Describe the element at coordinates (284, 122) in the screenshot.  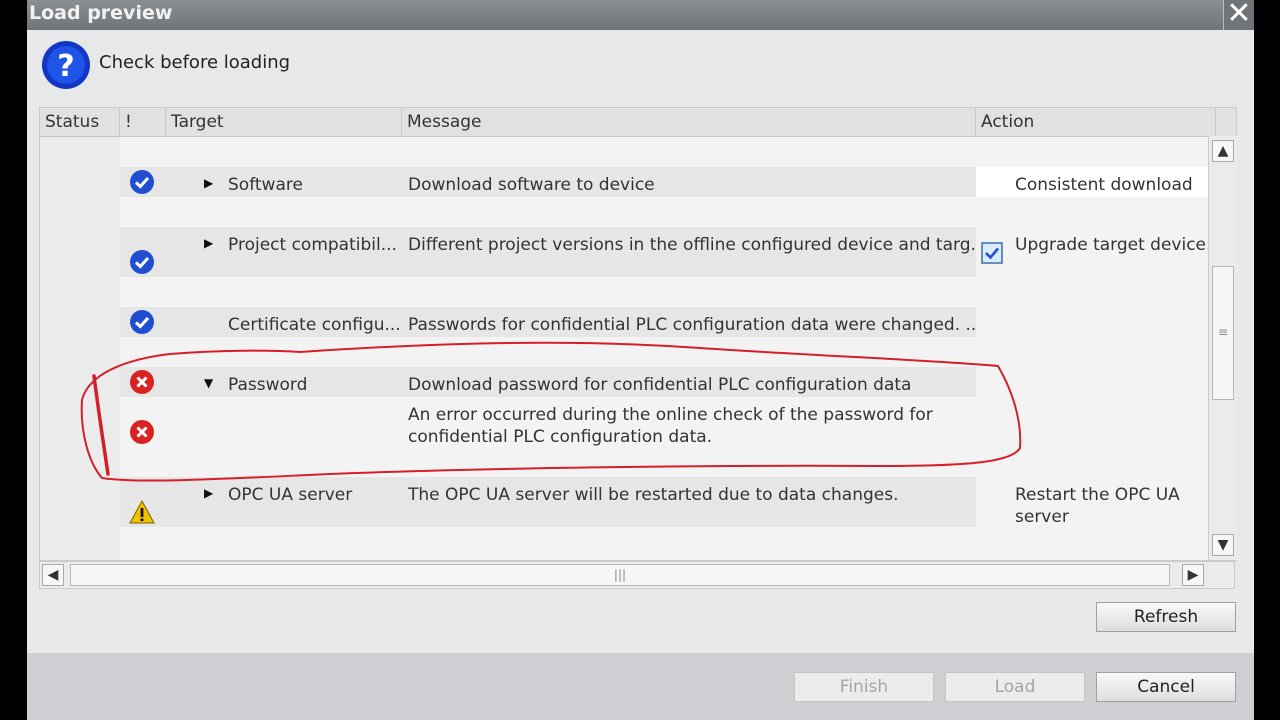
I see `column-target: Target` at that location.